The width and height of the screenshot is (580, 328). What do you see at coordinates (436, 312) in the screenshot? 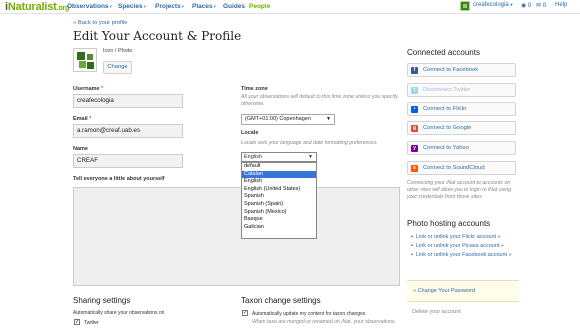
I see `delete-account-link: Delete your account` at bounding box center [436, 312].